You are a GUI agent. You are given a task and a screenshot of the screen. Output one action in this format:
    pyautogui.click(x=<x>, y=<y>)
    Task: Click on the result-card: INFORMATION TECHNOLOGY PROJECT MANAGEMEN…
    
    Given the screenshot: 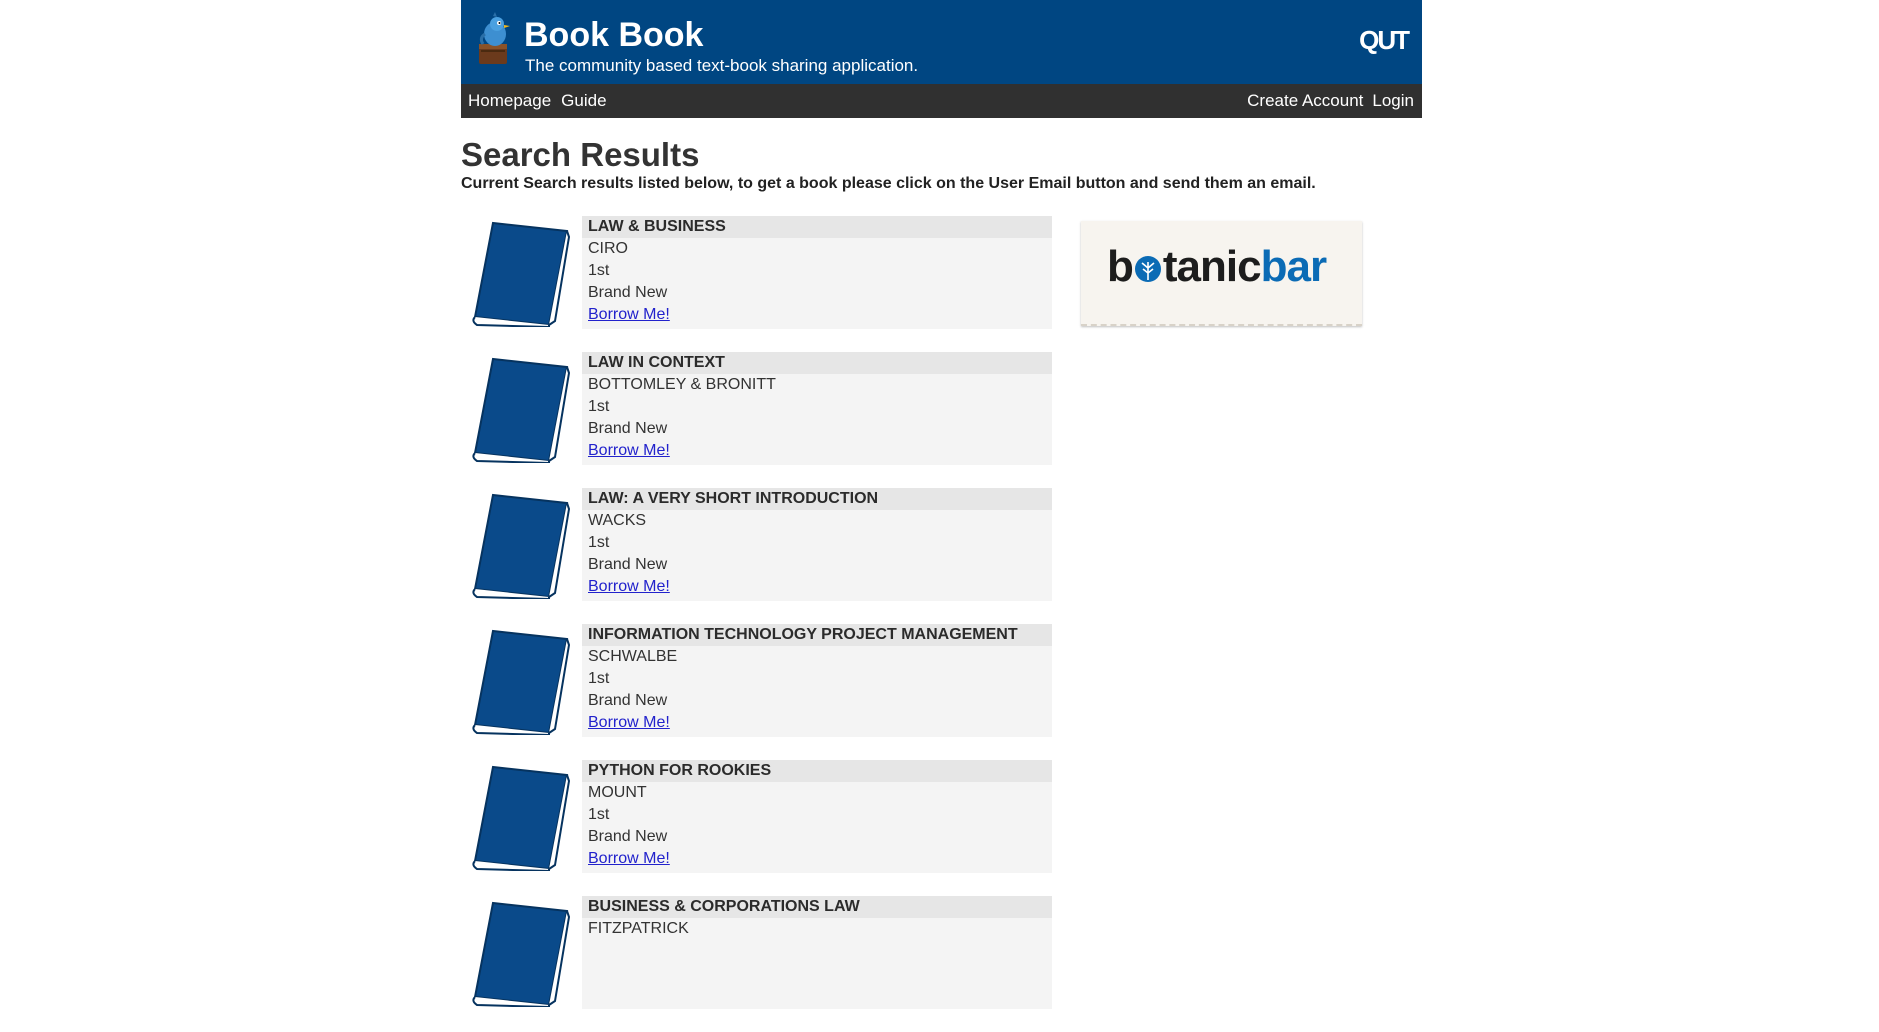 What is the action you would take?
    pyautogui.click(x=817, y=680)
    